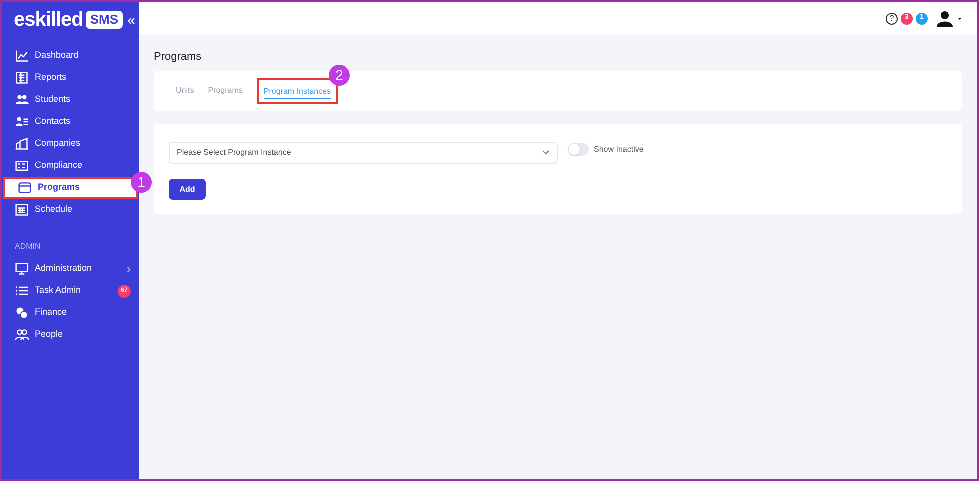  I want to click on calendar-icon, so click(22, 210).